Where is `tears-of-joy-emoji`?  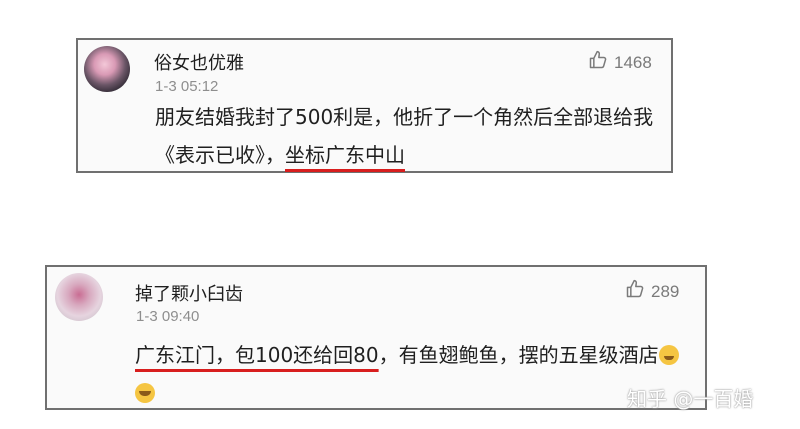
tears-of-joy-emoji is located at coordinates (145, 393).